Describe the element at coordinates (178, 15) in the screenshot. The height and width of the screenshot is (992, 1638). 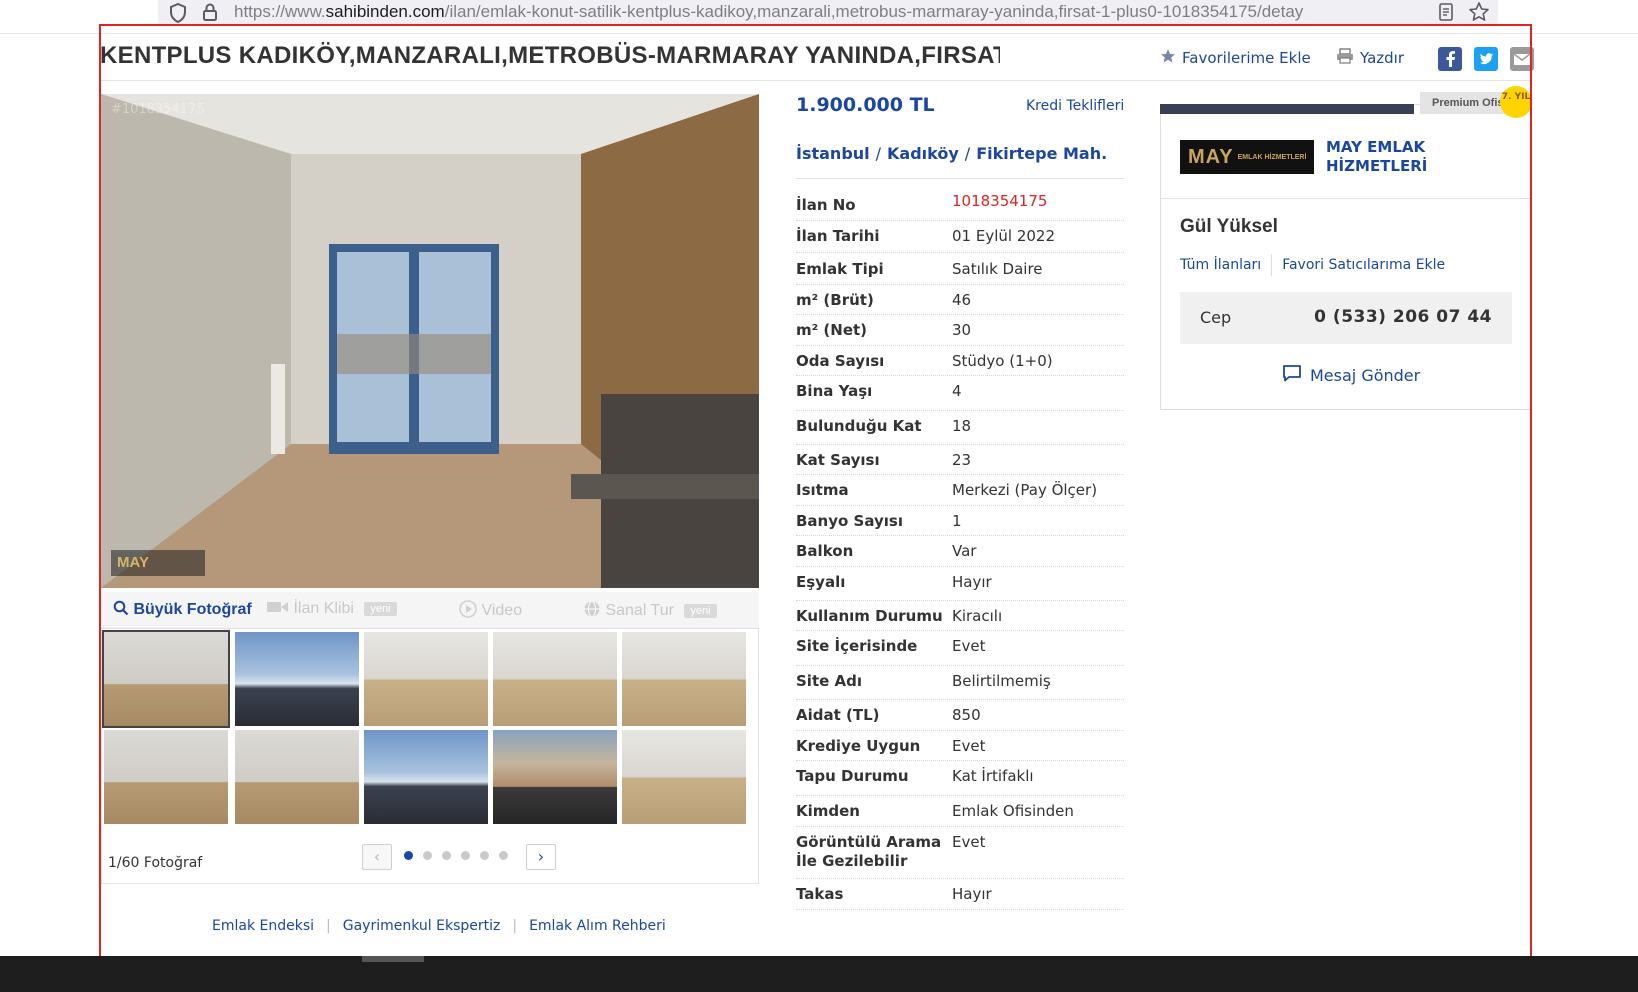
I see `shield-icon` at that location.